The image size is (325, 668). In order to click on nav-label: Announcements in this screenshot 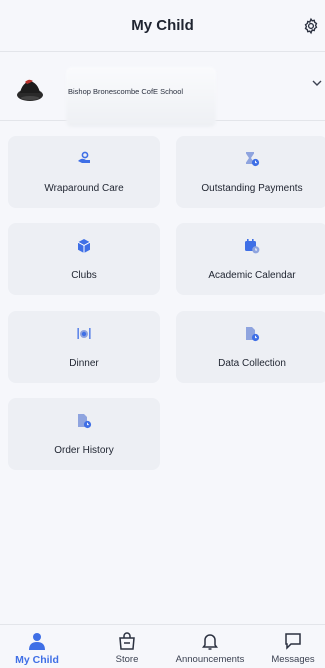, I will do `click(210, 659)`.